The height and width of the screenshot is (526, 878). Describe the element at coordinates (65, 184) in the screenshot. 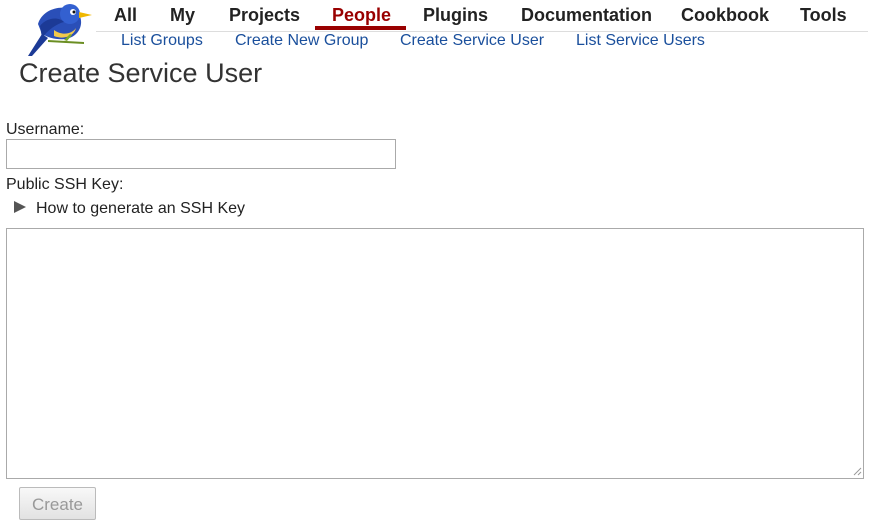

I see `ssh-key-label: Public SSH Key:` at that location.